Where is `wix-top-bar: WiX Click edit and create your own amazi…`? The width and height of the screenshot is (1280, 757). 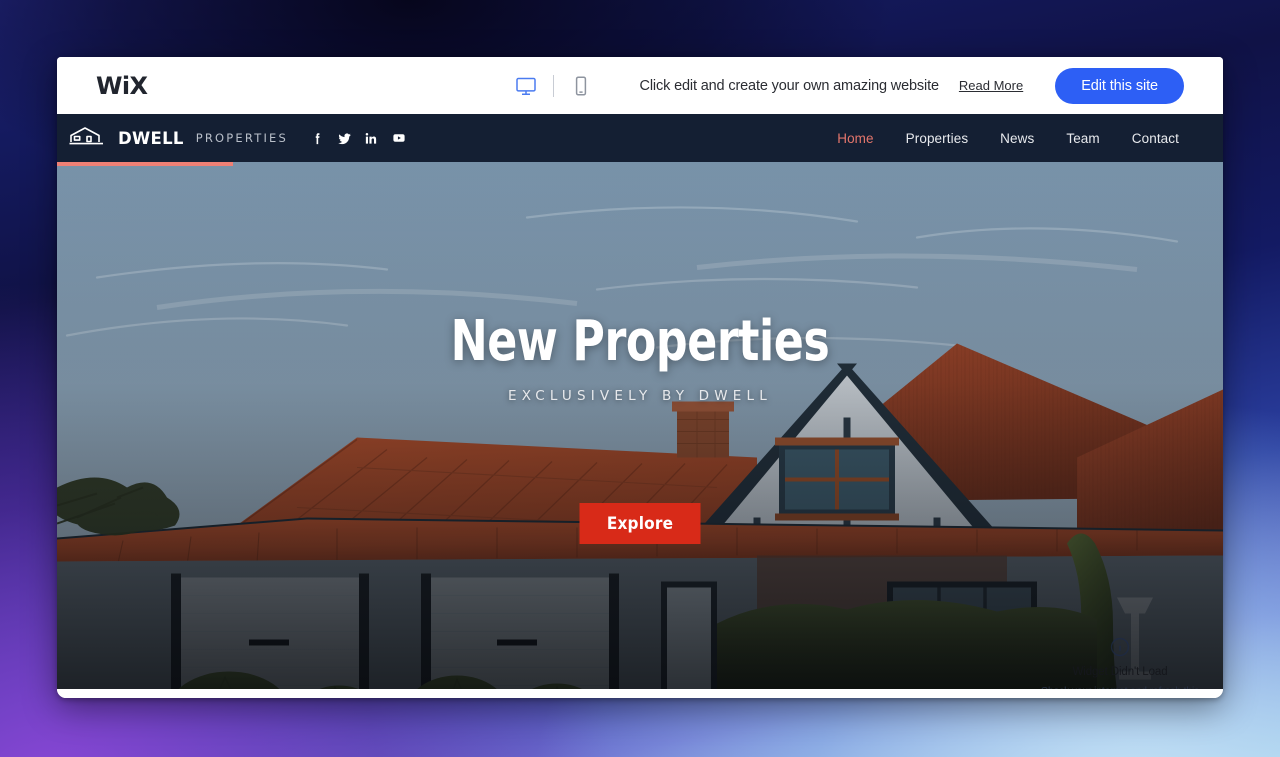
wix-top-bar: WiX Click edit and create your own amazi… is located at coordinates (640, 85).